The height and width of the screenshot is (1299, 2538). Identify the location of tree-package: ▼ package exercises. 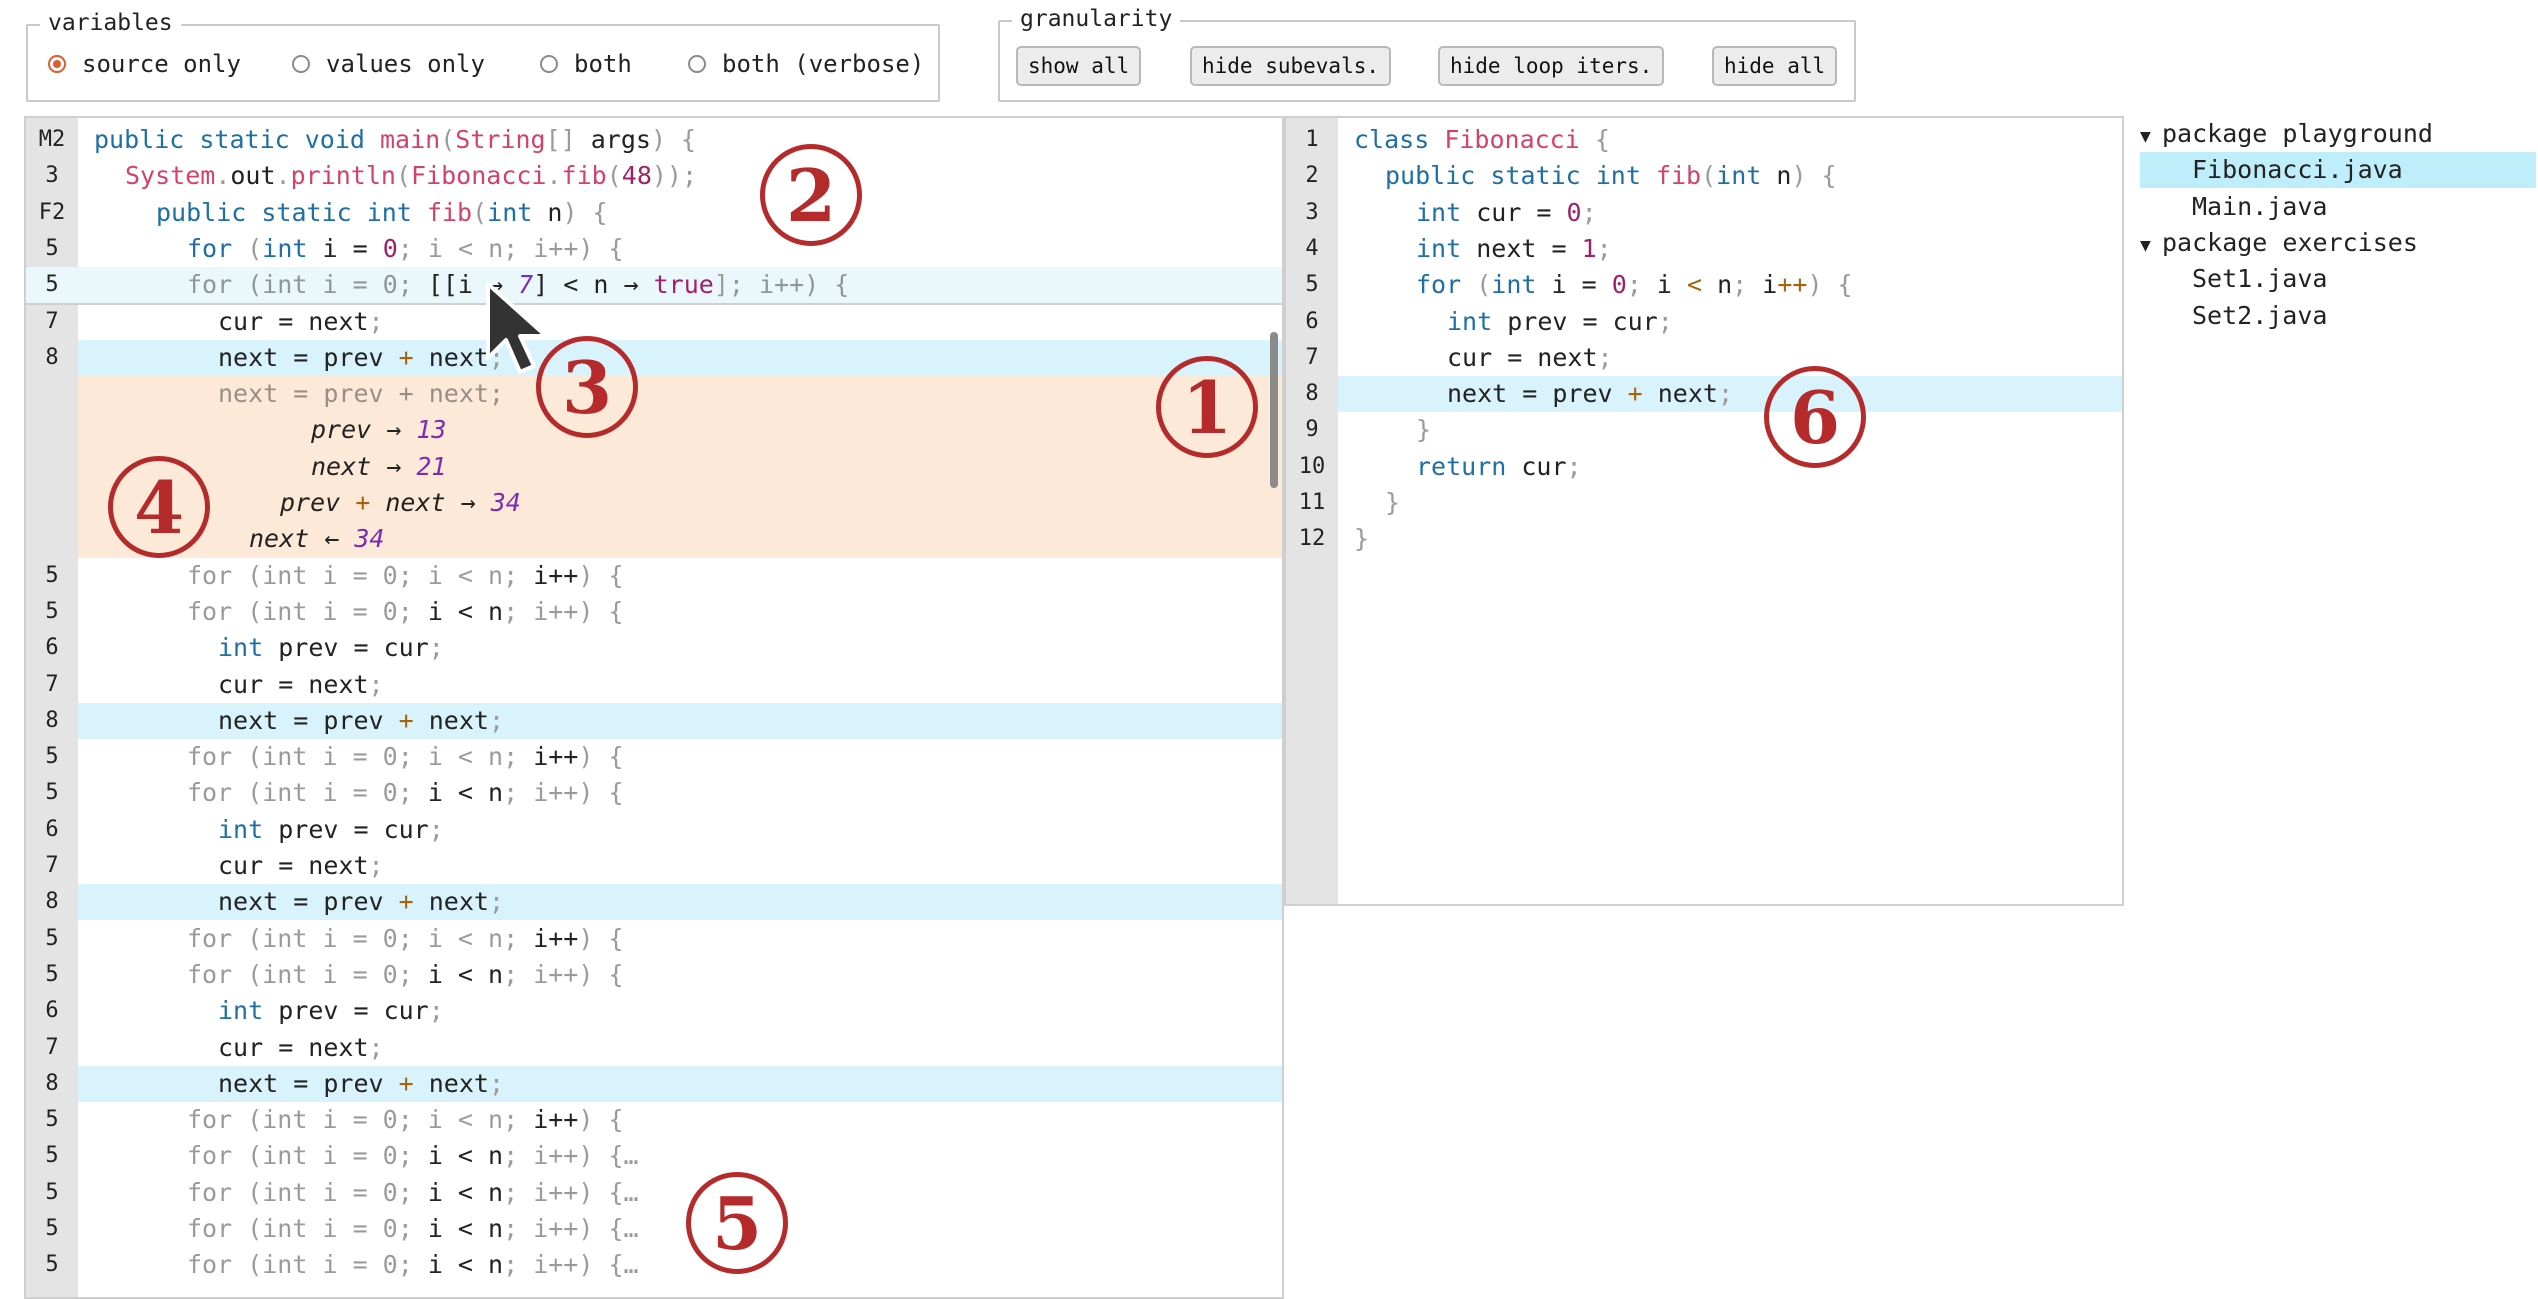
(2338, 243).